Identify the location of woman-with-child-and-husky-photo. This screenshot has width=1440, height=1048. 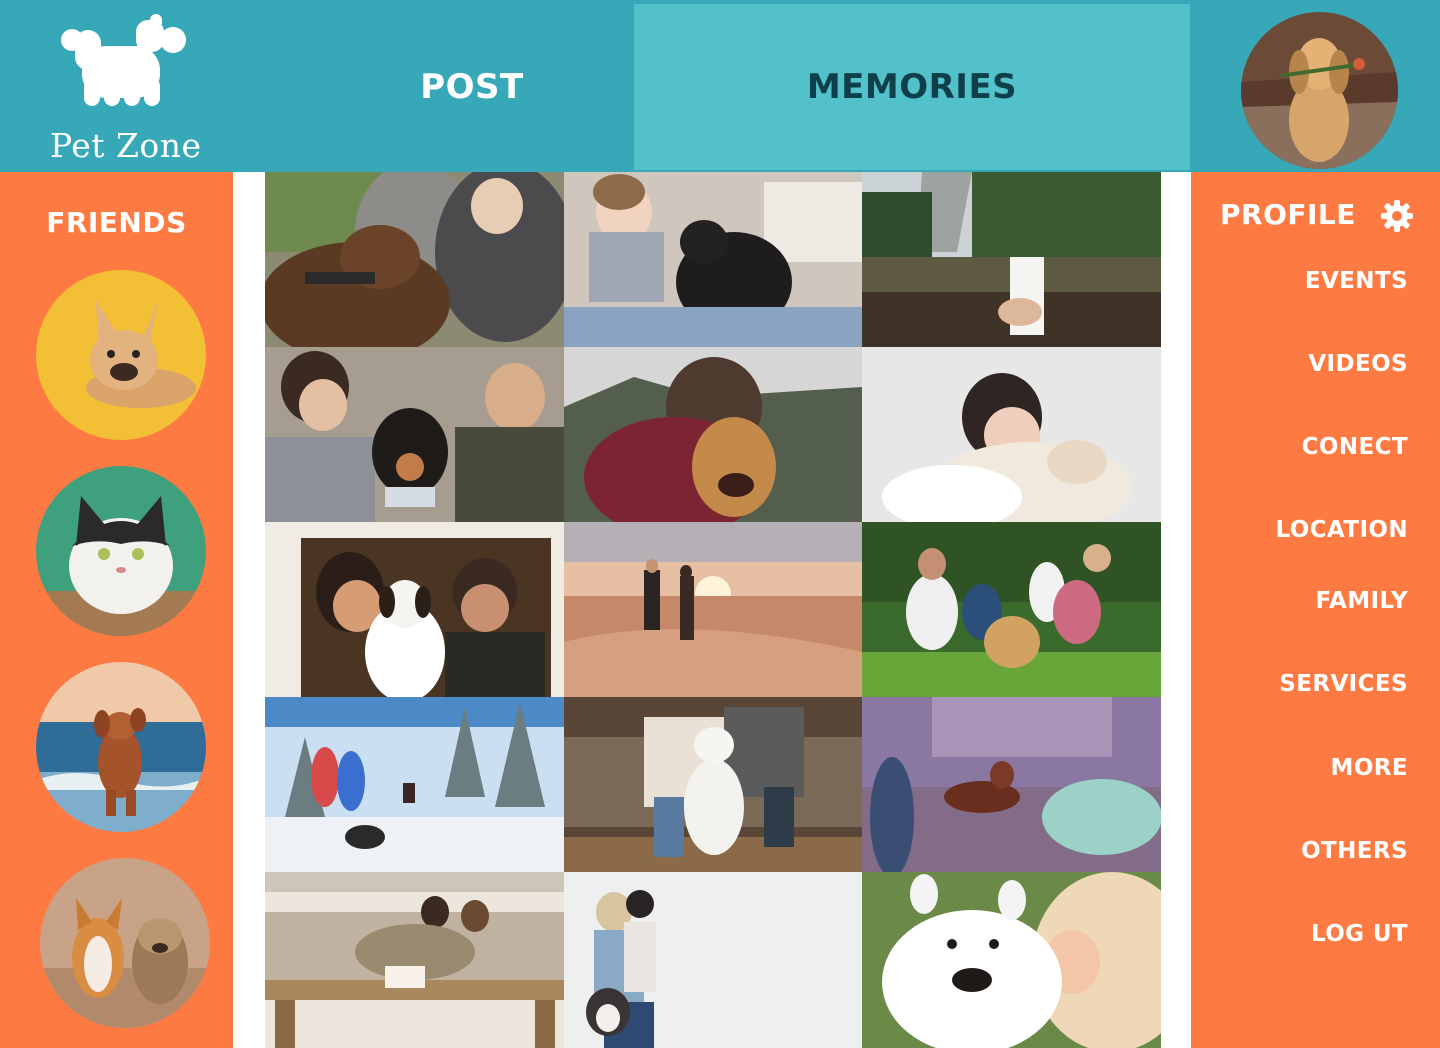
(713, 960).